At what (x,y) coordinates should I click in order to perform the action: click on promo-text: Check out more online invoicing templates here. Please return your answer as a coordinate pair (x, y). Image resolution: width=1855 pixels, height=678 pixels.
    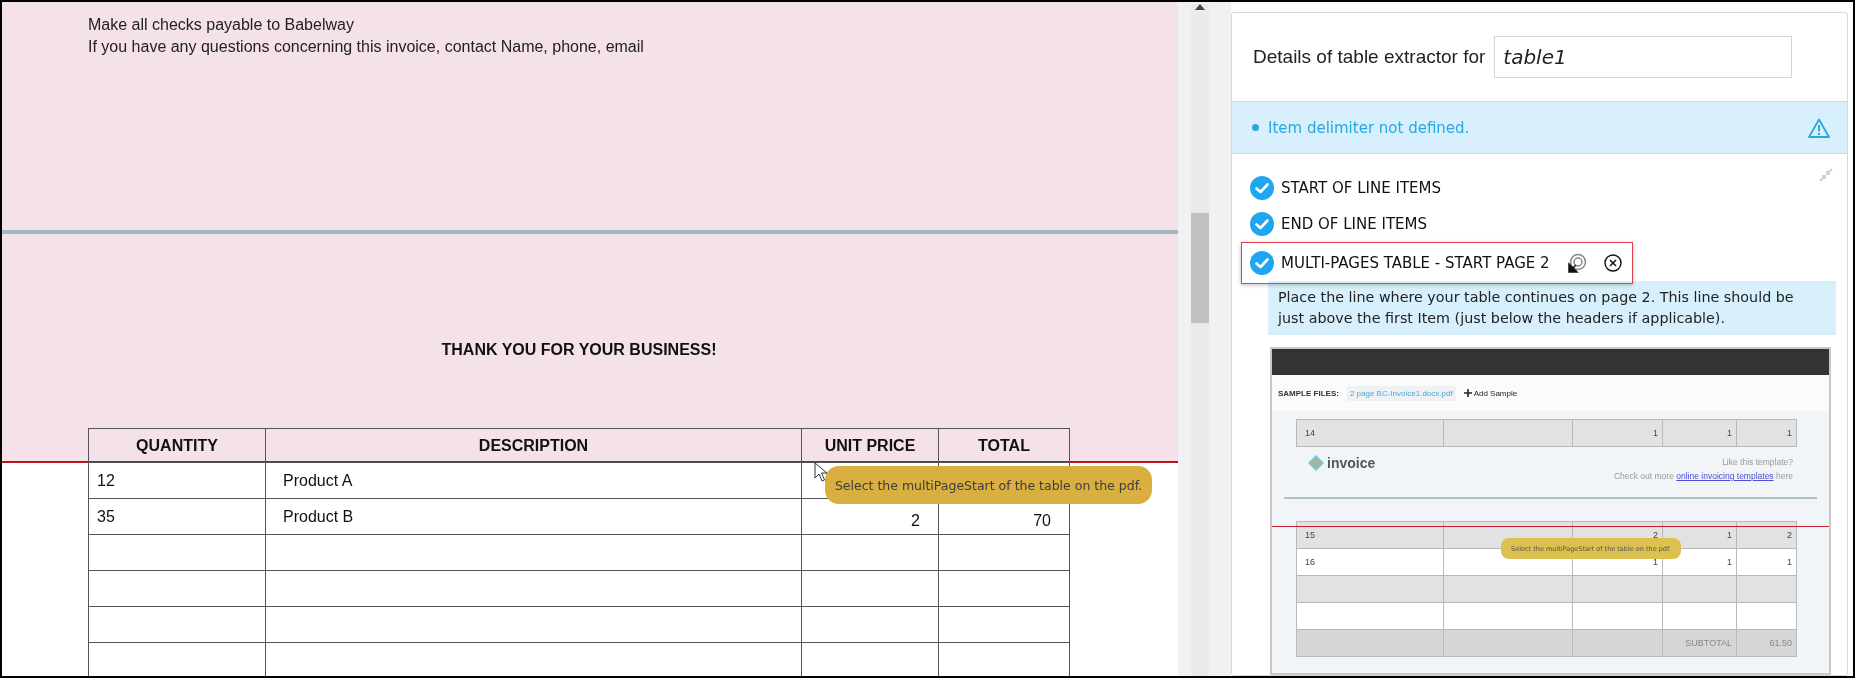
    Looking at the image, I should click on (1703, 476).